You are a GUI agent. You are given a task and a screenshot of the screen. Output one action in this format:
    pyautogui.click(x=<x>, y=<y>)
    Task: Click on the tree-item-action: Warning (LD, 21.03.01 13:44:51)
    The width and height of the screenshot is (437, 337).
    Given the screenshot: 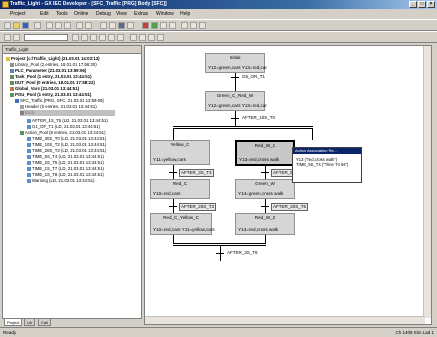 What is the action you would take?
    pyautogui.click(x=60, y=181)
    